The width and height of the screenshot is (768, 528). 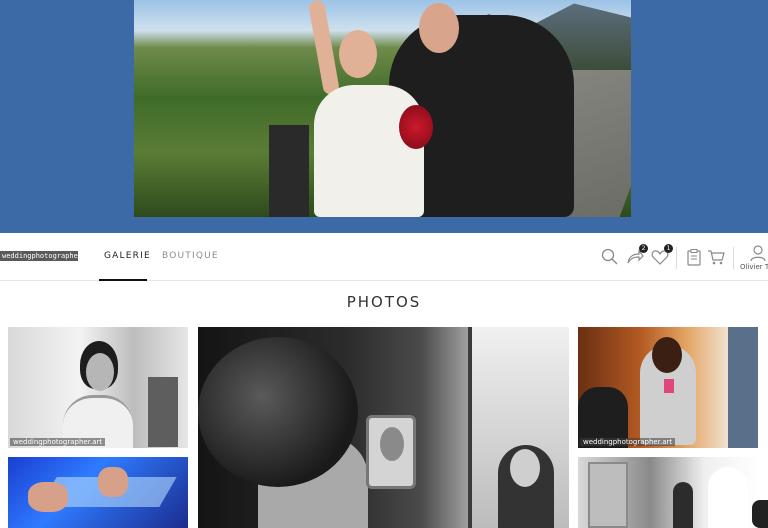 I want to click on search-icon, so click(x=610, y=257).